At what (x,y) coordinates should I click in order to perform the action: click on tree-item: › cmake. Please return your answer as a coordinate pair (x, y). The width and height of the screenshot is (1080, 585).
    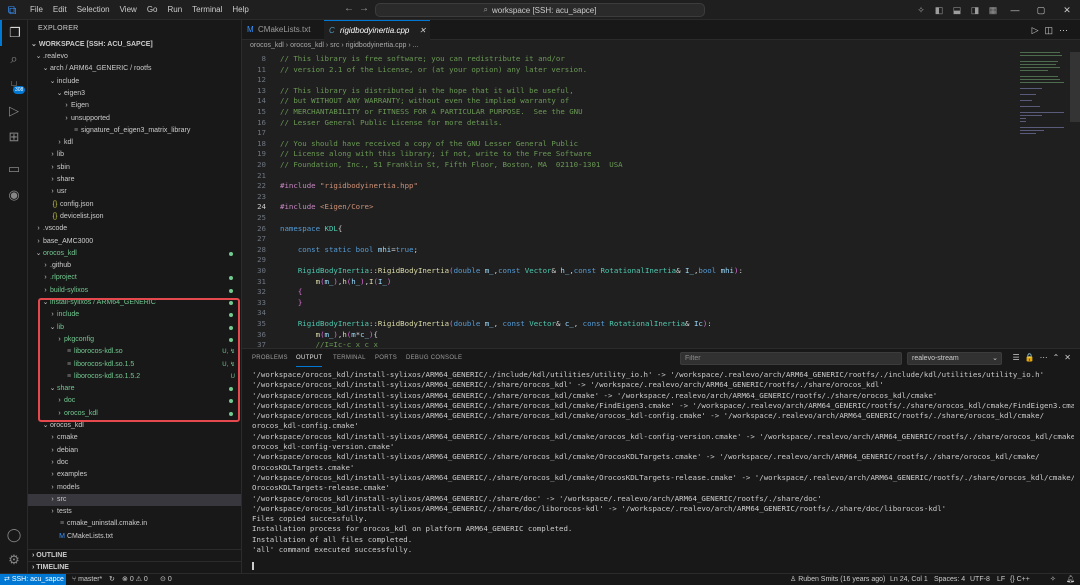
    Looking at the image, I should click on (134, 438).